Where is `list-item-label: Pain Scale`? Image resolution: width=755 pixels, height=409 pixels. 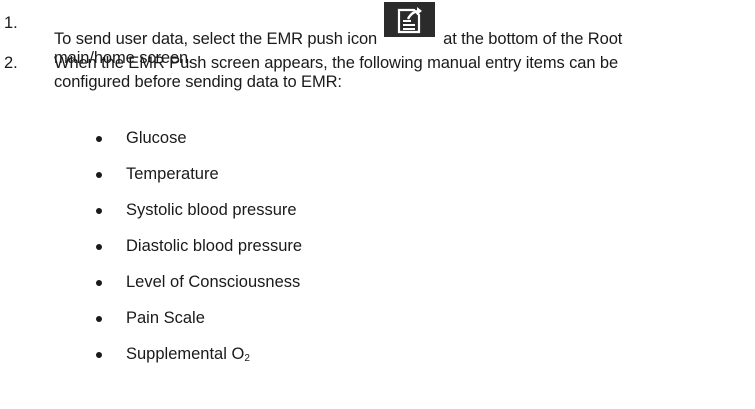
list-item-label: Pain Scale is located at coordinates (165, 318).